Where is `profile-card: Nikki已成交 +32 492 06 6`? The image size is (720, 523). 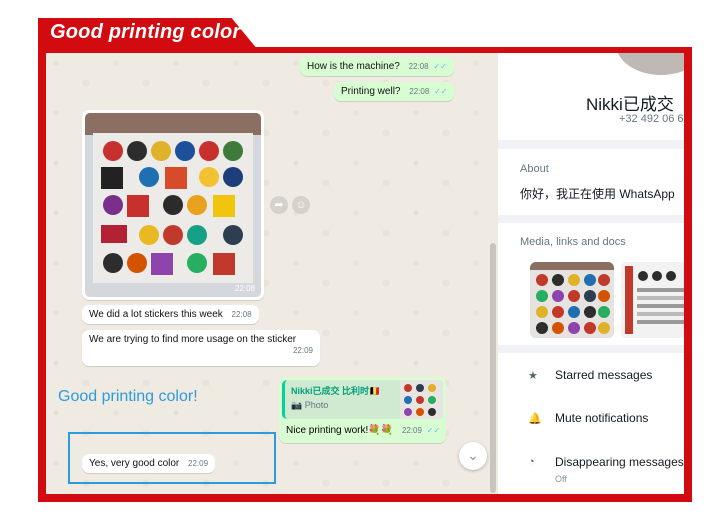
profile-card: Nikki已成交 +32 492 06 6 is located at coordinates (591, 96).